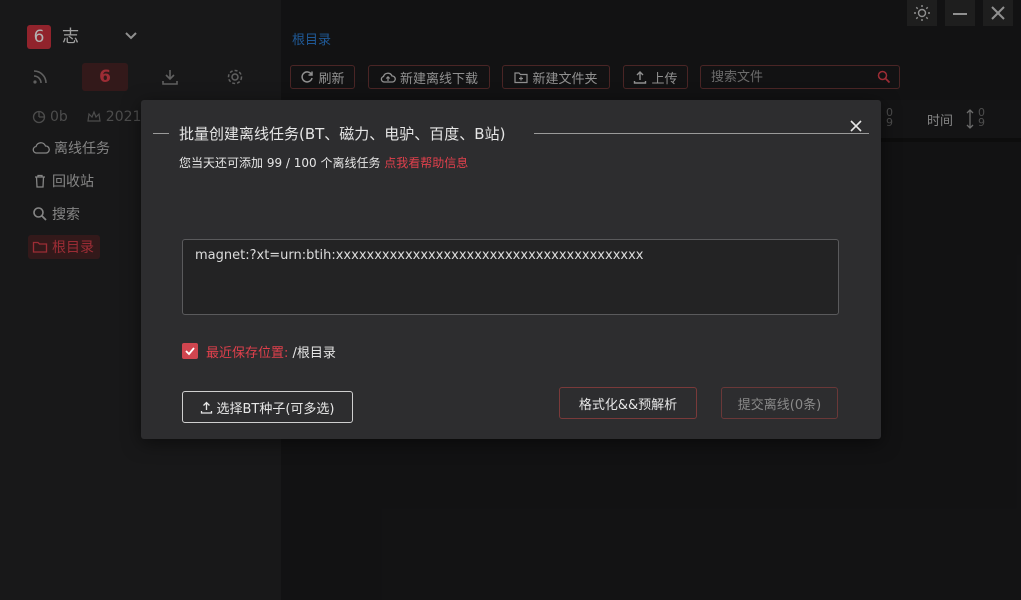 This screenshot has height=600, width=1021. I want to click on save-location-label: 最近保存位置:, so click(247, 353).